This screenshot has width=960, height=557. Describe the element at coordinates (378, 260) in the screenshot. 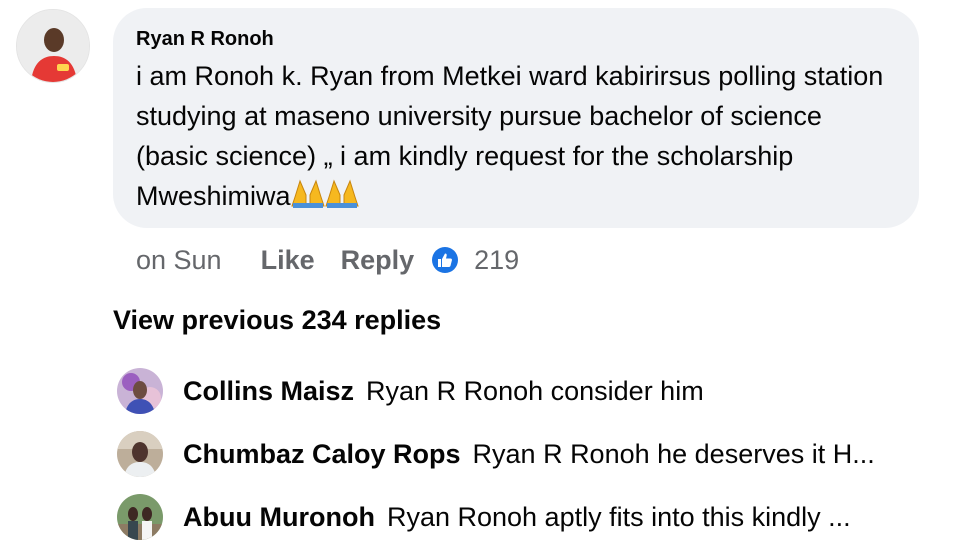

I see `reply-button: Reply` at that location.